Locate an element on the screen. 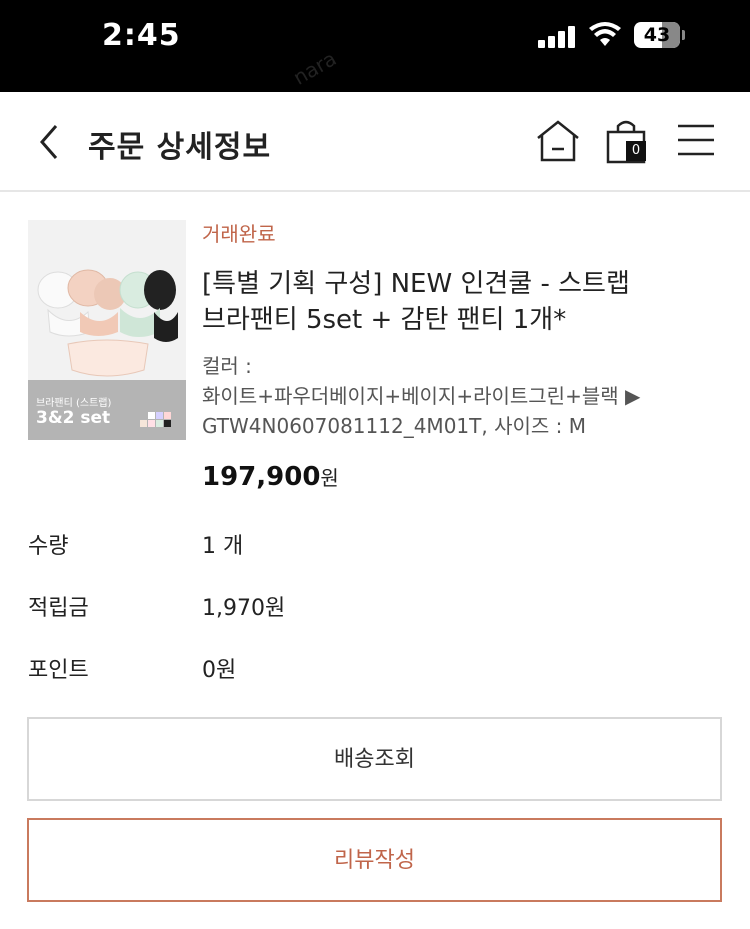 The height and width of the screenshot is (929, 750). watermark: nara is located at coordinates (315, 68).